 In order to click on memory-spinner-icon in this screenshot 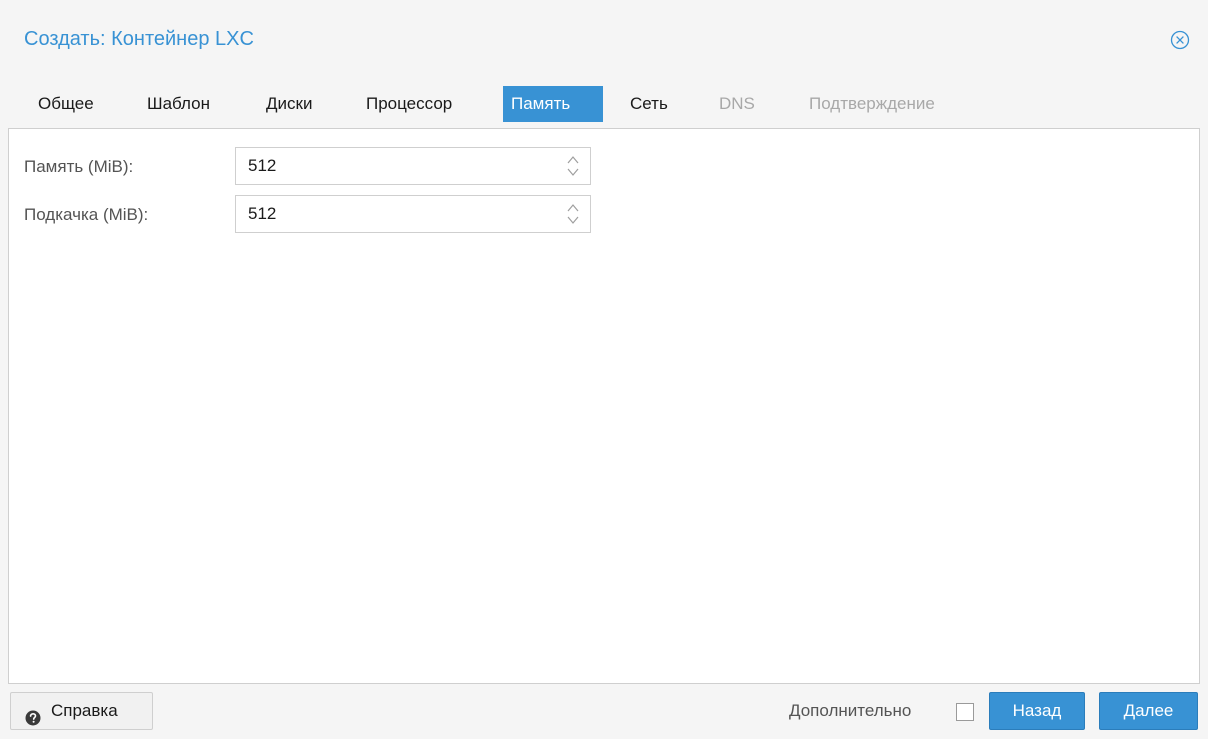, I will do `click(573, 166)`.